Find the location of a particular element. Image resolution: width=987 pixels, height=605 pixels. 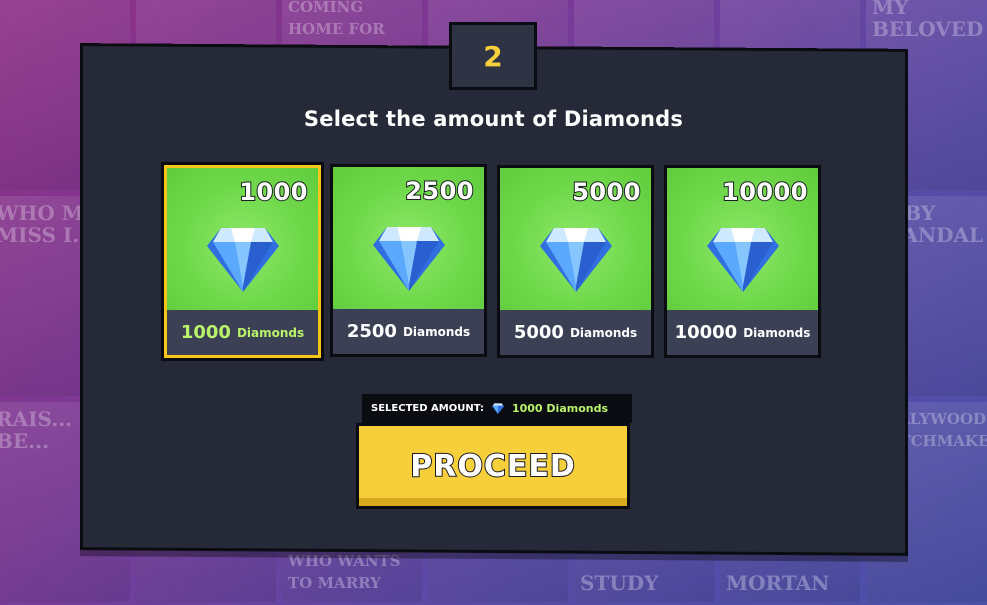

card-amount: 10000 is located at coordinates (765, 192).